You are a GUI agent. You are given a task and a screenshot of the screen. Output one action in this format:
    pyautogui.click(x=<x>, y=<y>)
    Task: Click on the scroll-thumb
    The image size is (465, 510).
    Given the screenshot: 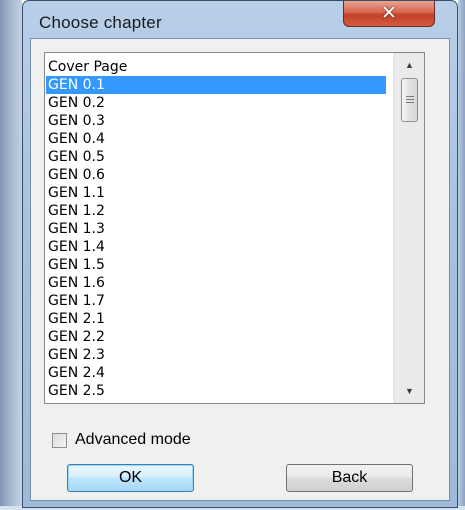 What is the action you would take?
    pyautogui.click(x=409, y=100)
    